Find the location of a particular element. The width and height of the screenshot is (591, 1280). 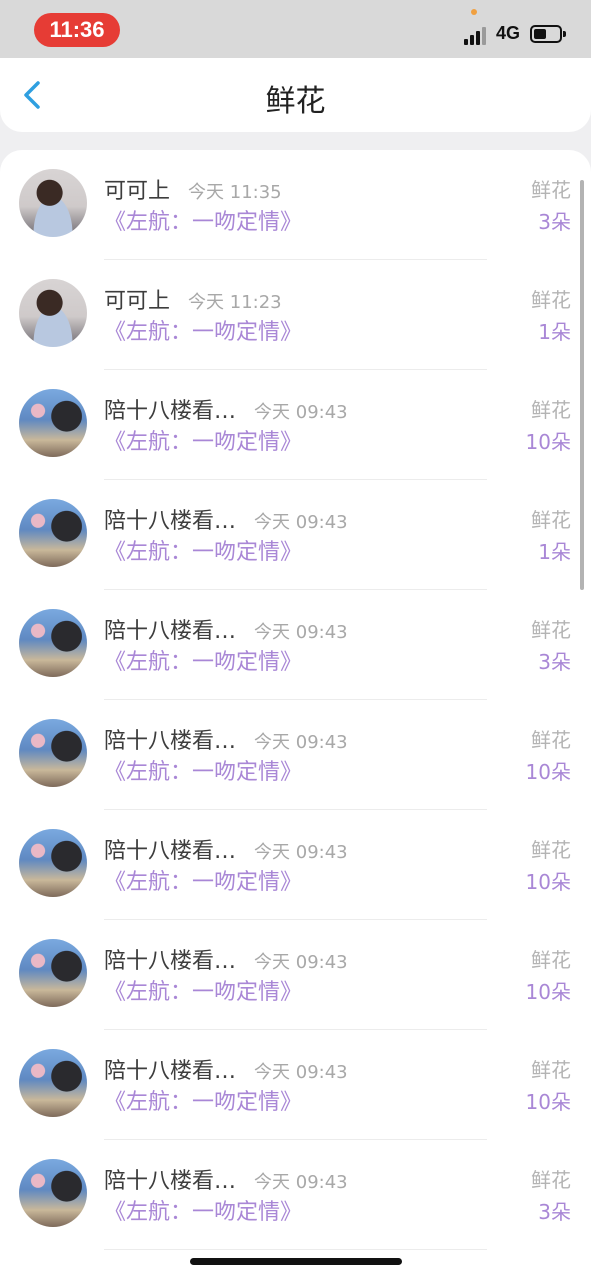

status-time: 11:36 is located at coordinates (77, 30).